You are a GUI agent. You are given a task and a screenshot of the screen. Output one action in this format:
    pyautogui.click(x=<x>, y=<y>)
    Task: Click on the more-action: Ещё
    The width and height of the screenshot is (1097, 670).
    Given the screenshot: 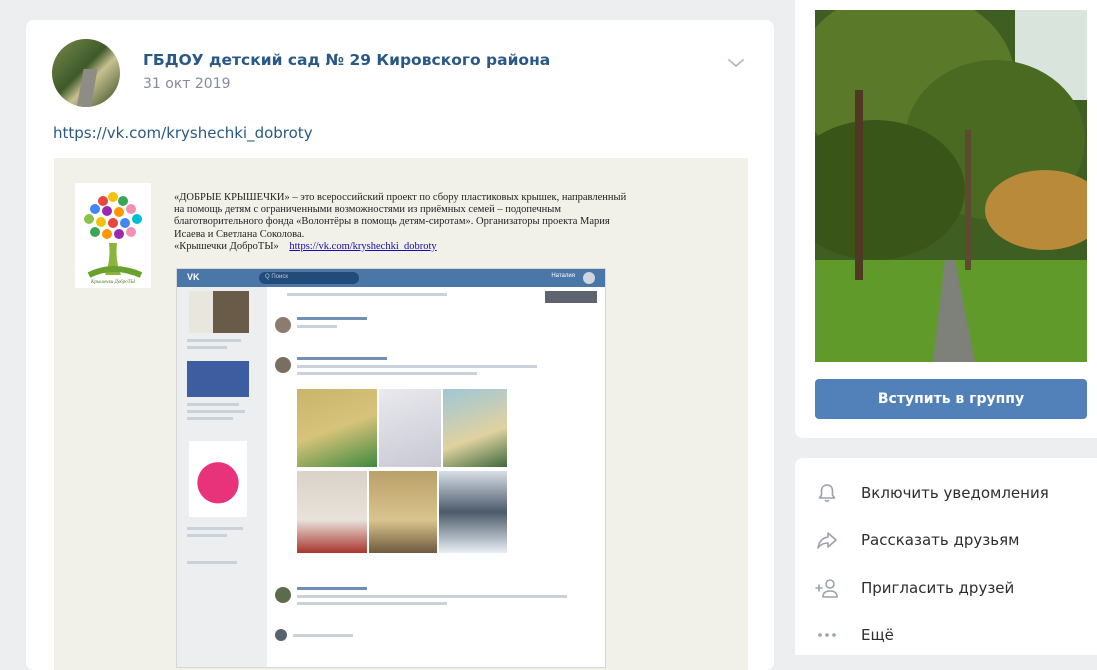 What is the action you would take?
    pyautogui.click(x=854, y=635)
    